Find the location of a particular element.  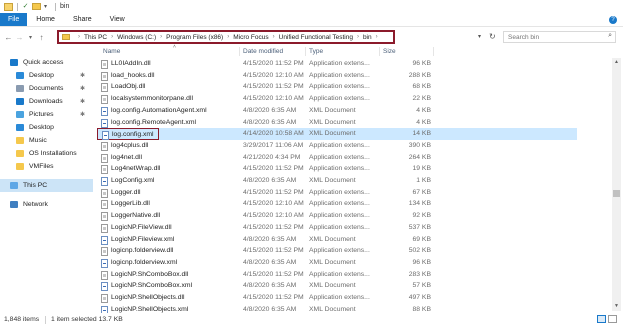

file-name-cell: localsystemmonitorpane.dll is located at coordinates (147, 99).